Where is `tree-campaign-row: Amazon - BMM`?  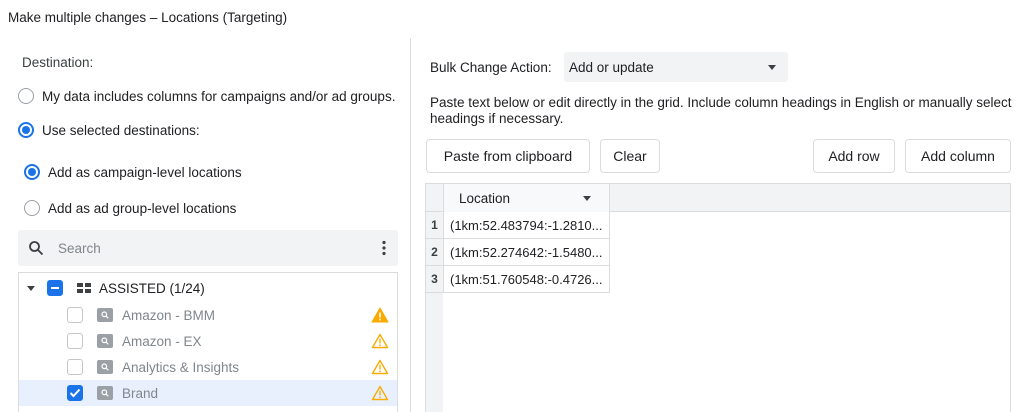
tree-campaign-row: Amazon - BMM is located at coordinates (208, 315).